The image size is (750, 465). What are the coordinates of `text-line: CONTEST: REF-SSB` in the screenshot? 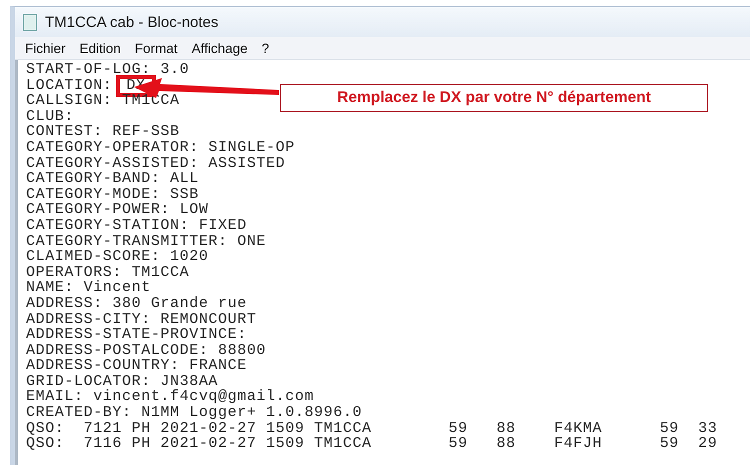 It's located at (103, 132).